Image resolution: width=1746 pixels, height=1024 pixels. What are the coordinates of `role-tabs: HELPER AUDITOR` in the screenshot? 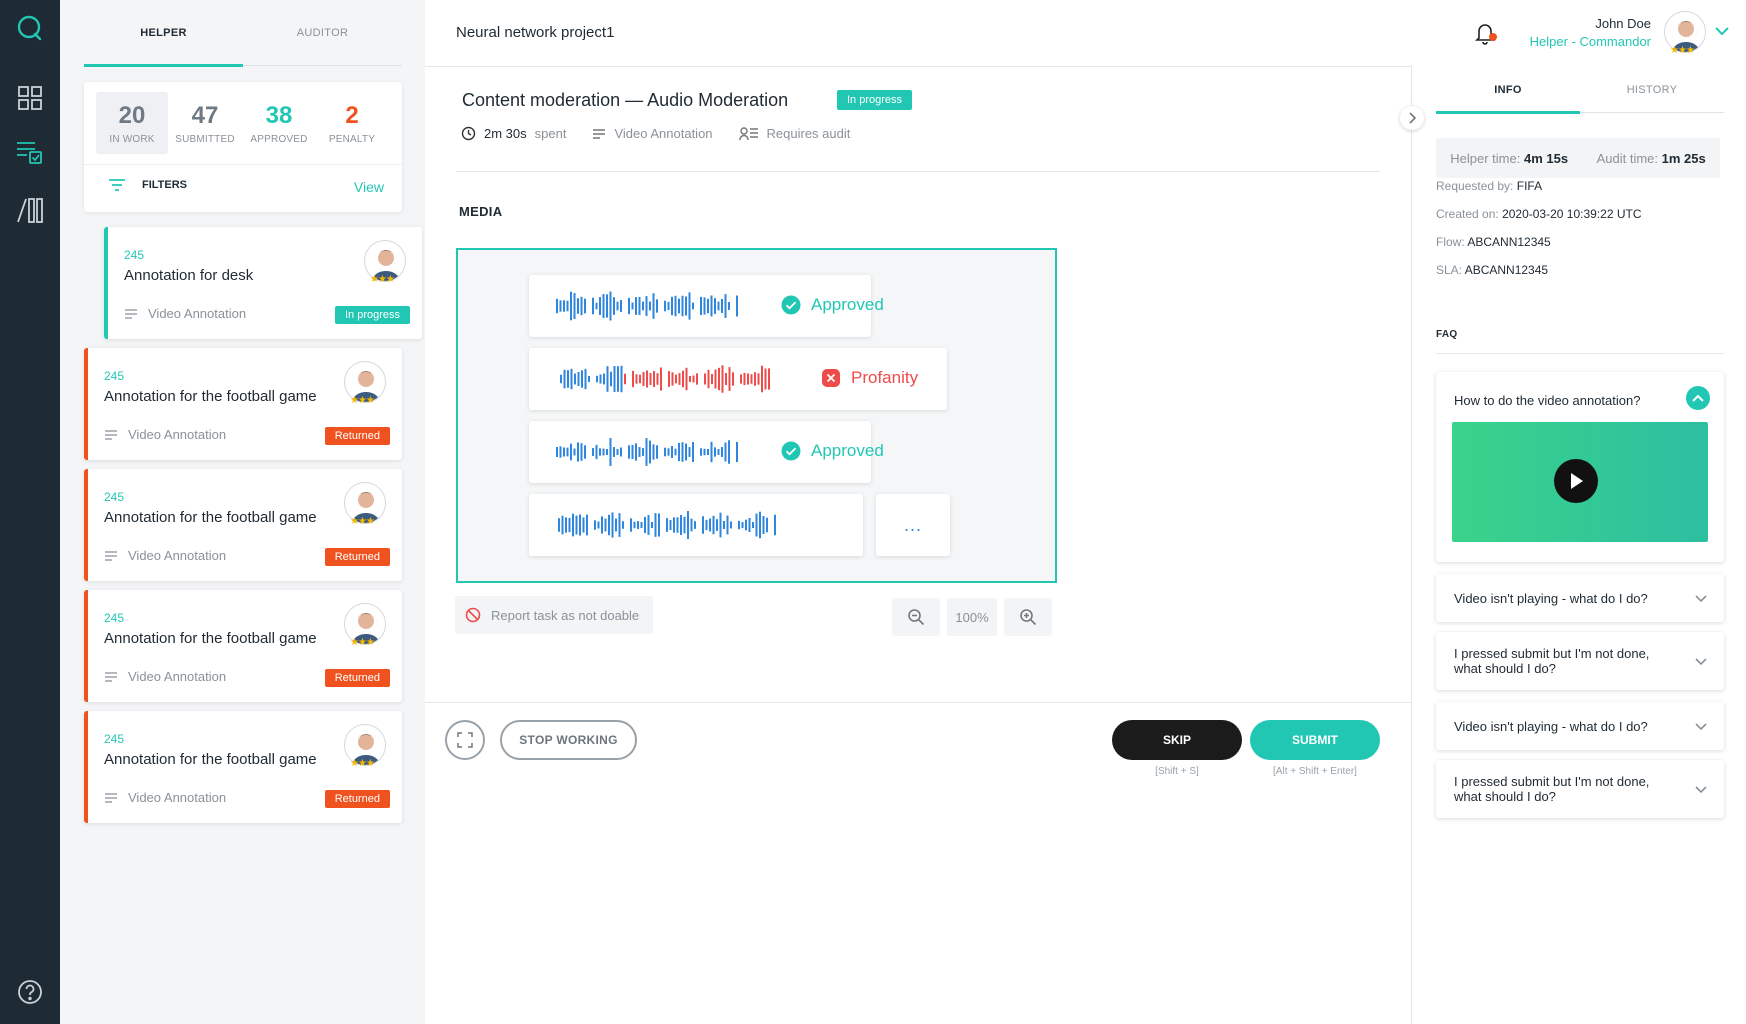 It's located at (243, 33).